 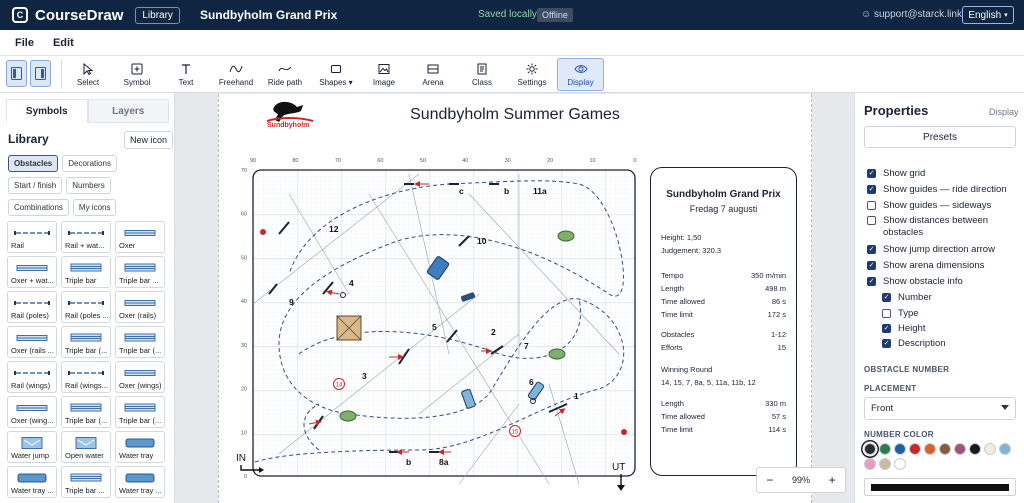 I want to click on new-icon-button: New icon, so click(x=149, y=140).